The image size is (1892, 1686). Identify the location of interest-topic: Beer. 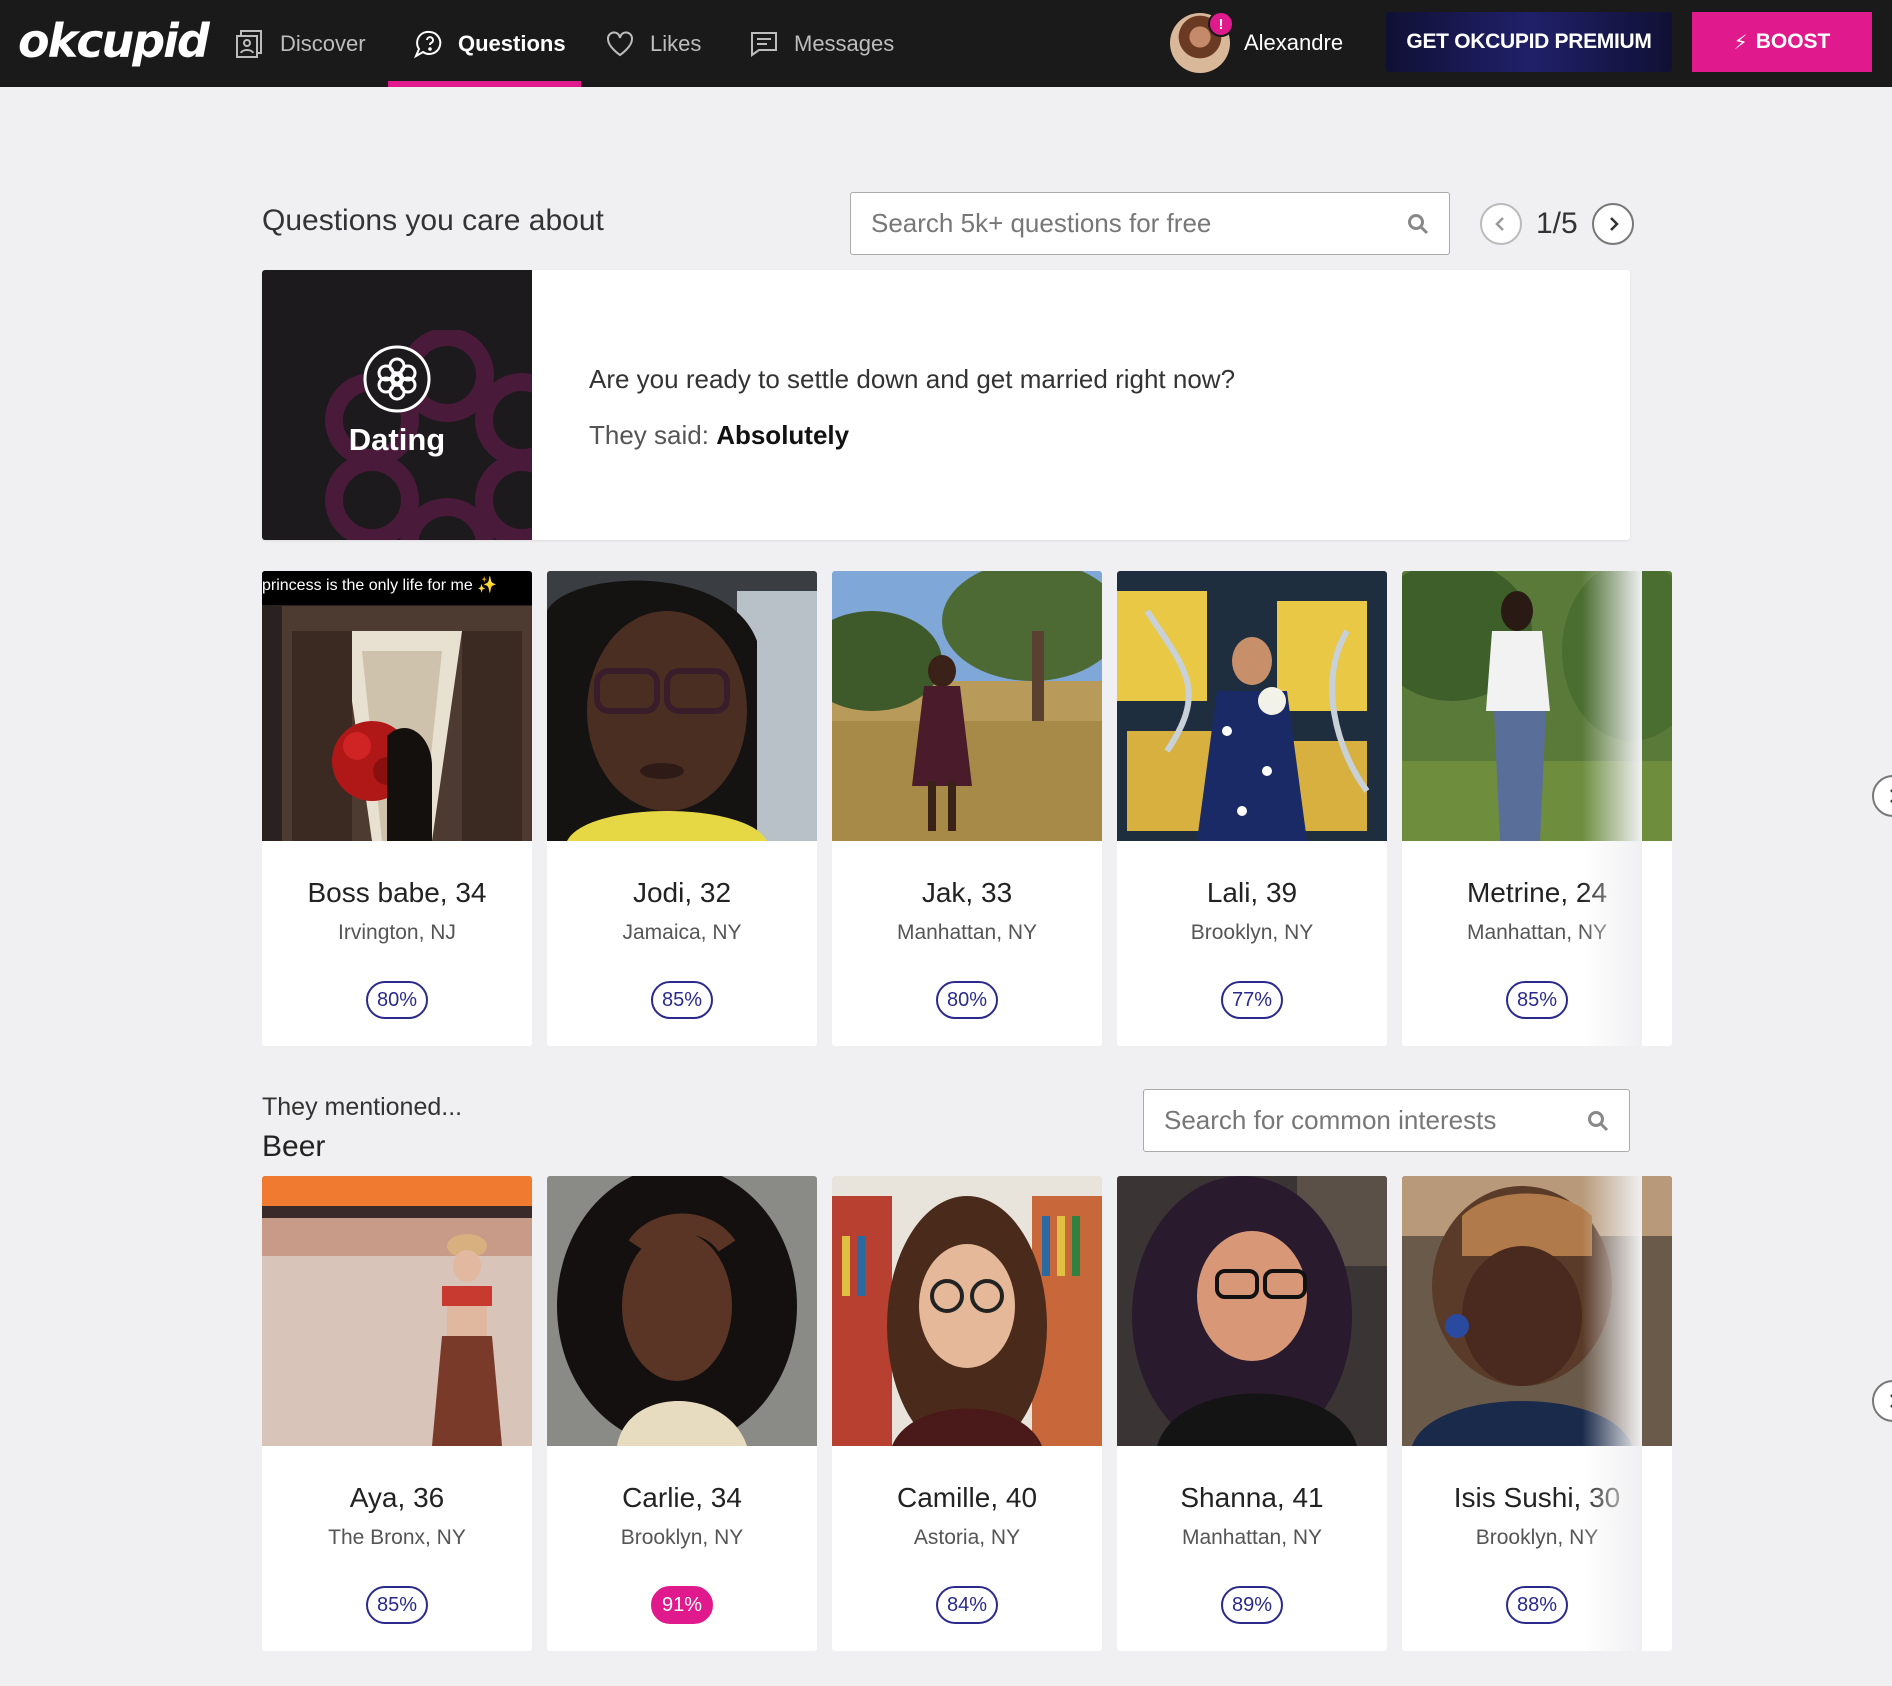
(294, 1146).